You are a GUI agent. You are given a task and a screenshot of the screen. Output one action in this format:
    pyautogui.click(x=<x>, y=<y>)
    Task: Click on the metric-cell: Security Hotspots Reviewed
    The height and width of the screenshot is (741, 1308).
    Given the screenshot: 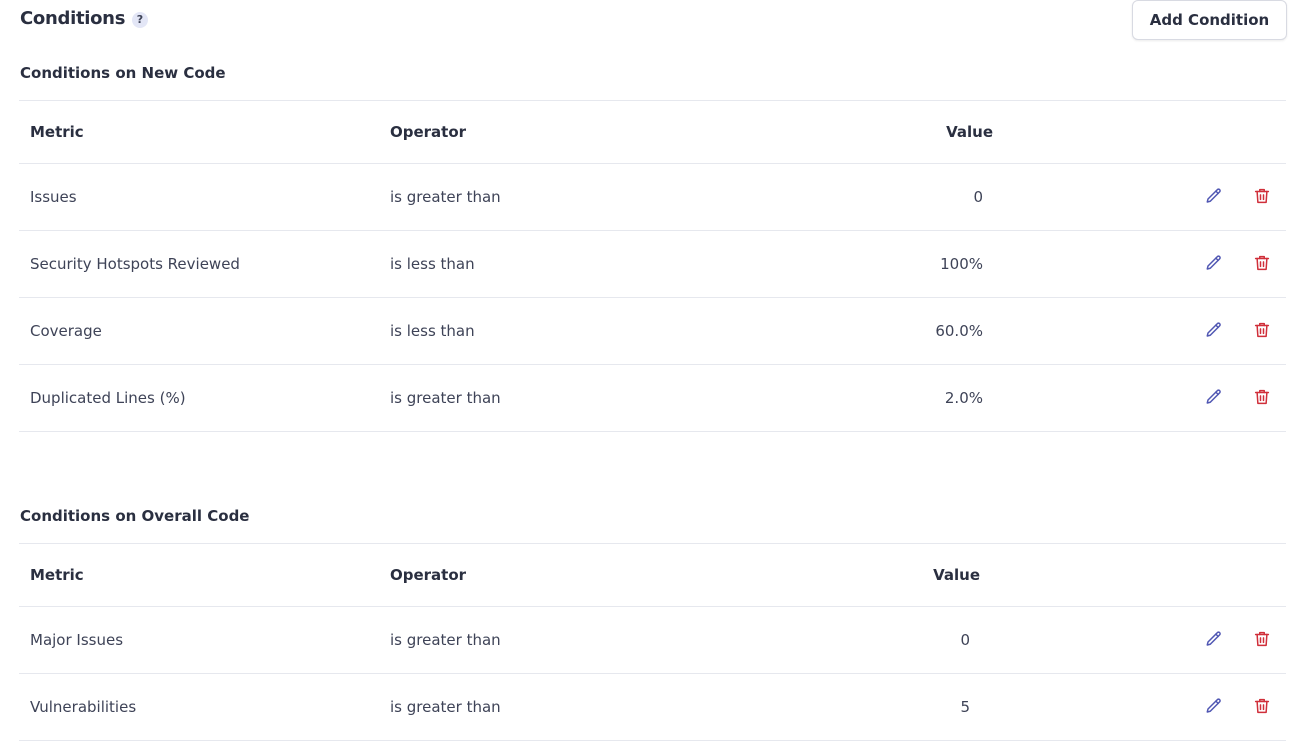 What is the action you would take?
    pyautogui.click(x=135, y=264)
    